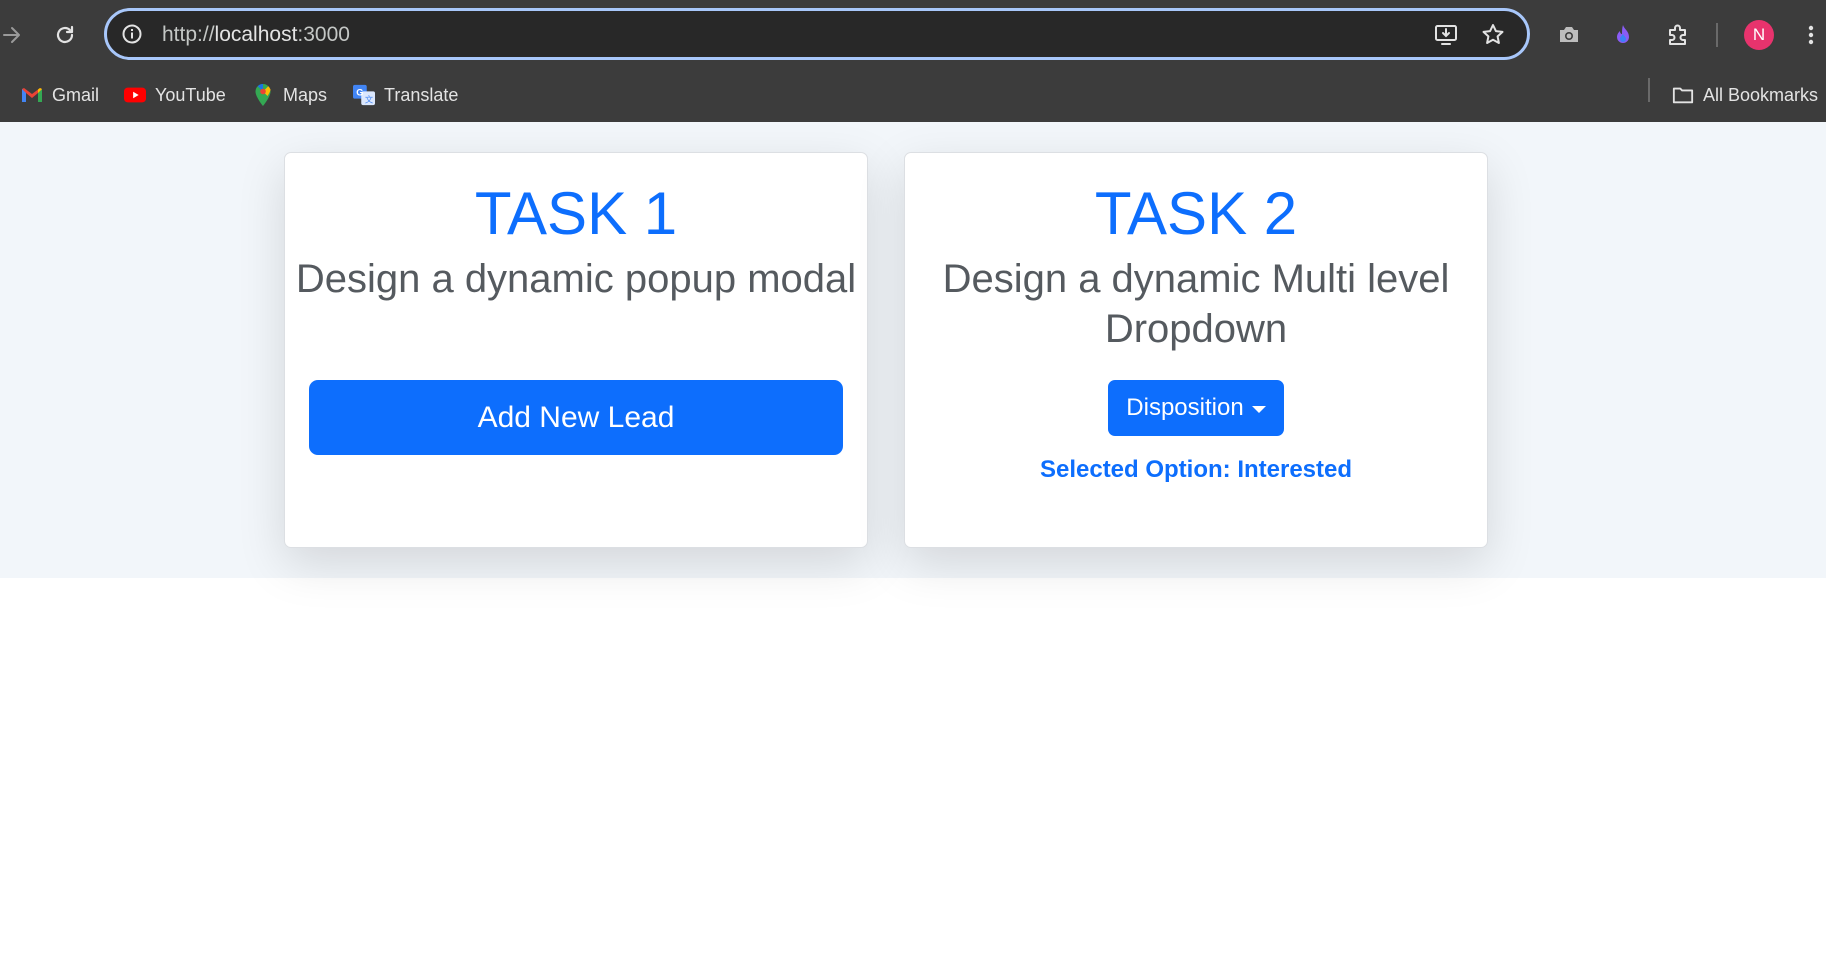  Describe the element at coordinates (188, 34) in the screenshot. I see `url-scheme: http://` at that location.